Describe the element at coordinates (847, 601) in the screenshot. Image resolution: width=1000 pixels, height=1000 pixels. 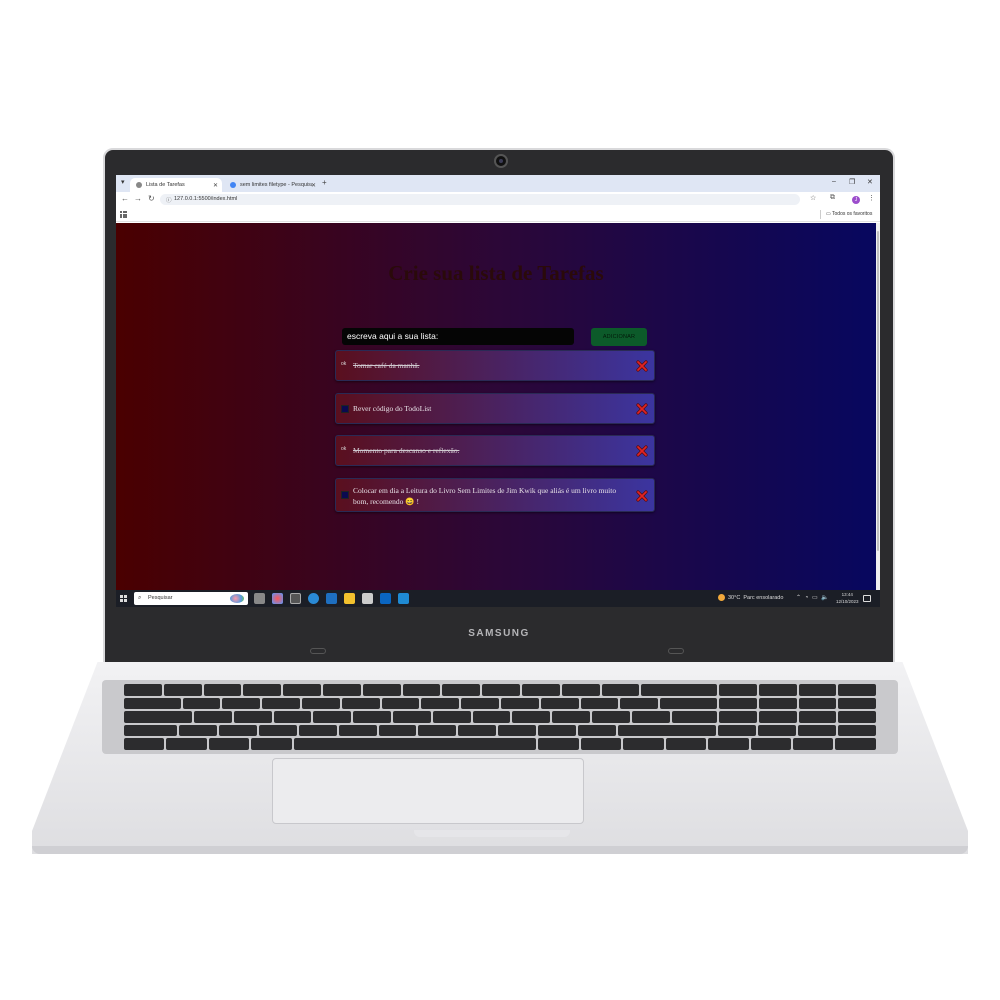
I see `clock-date: 12/10/2023` at that location.